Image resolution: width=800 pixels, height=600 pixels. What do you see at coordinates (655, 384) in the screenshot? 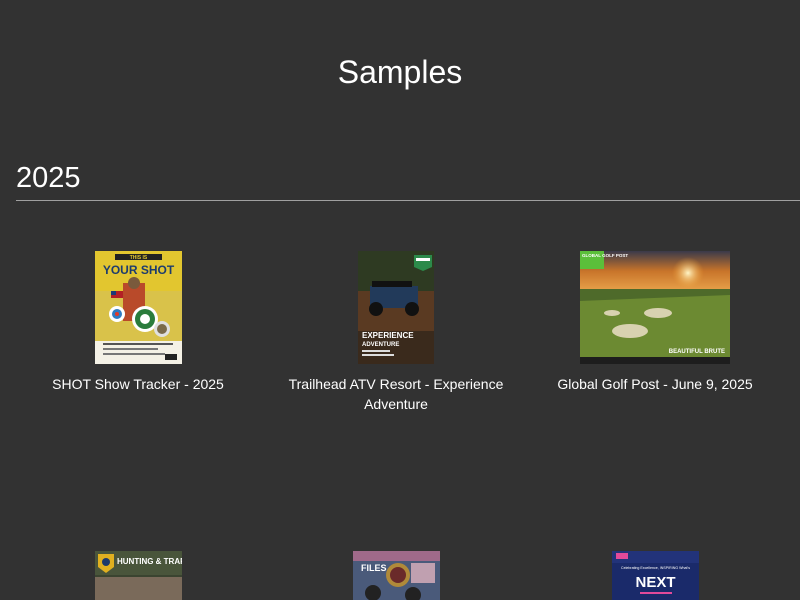
I see `sample-caption: Global Golf Post - June 9, 2025` at bounding box center [655, 384].